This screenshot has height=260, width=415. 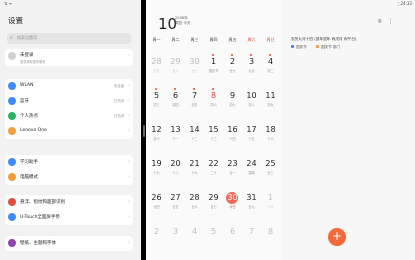 What do you see at coordinates (29, 116) in the screenshot?
I see `settings-row-label: 个人热点` at bounding box center [29, 116].